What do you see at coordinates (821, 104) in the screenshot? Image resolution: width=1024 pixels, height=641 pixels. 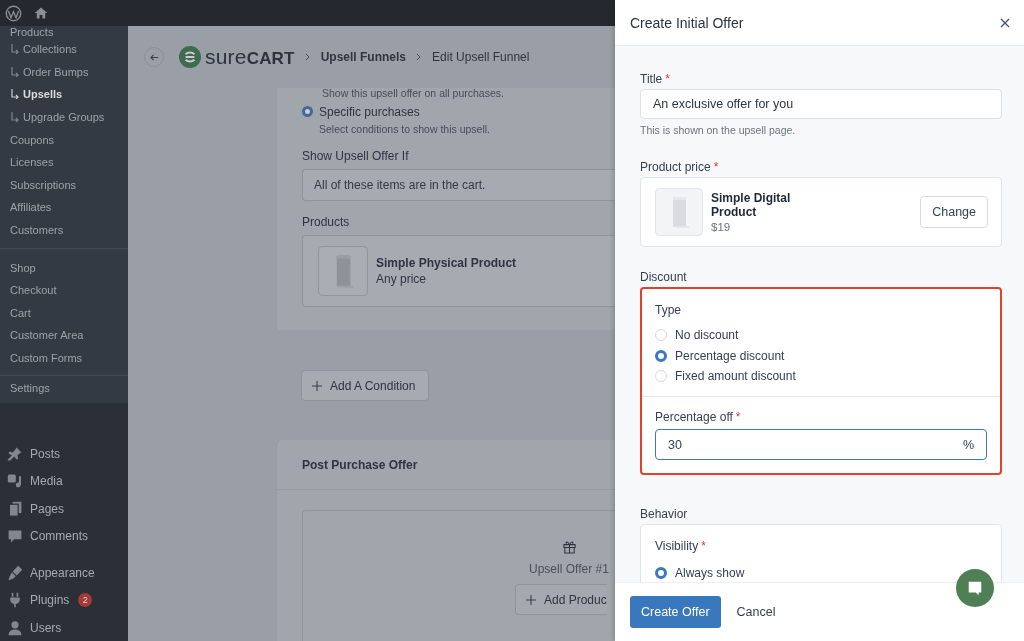 I see `title-field: An exclusive offer for you` at bounding box center [821, 104].